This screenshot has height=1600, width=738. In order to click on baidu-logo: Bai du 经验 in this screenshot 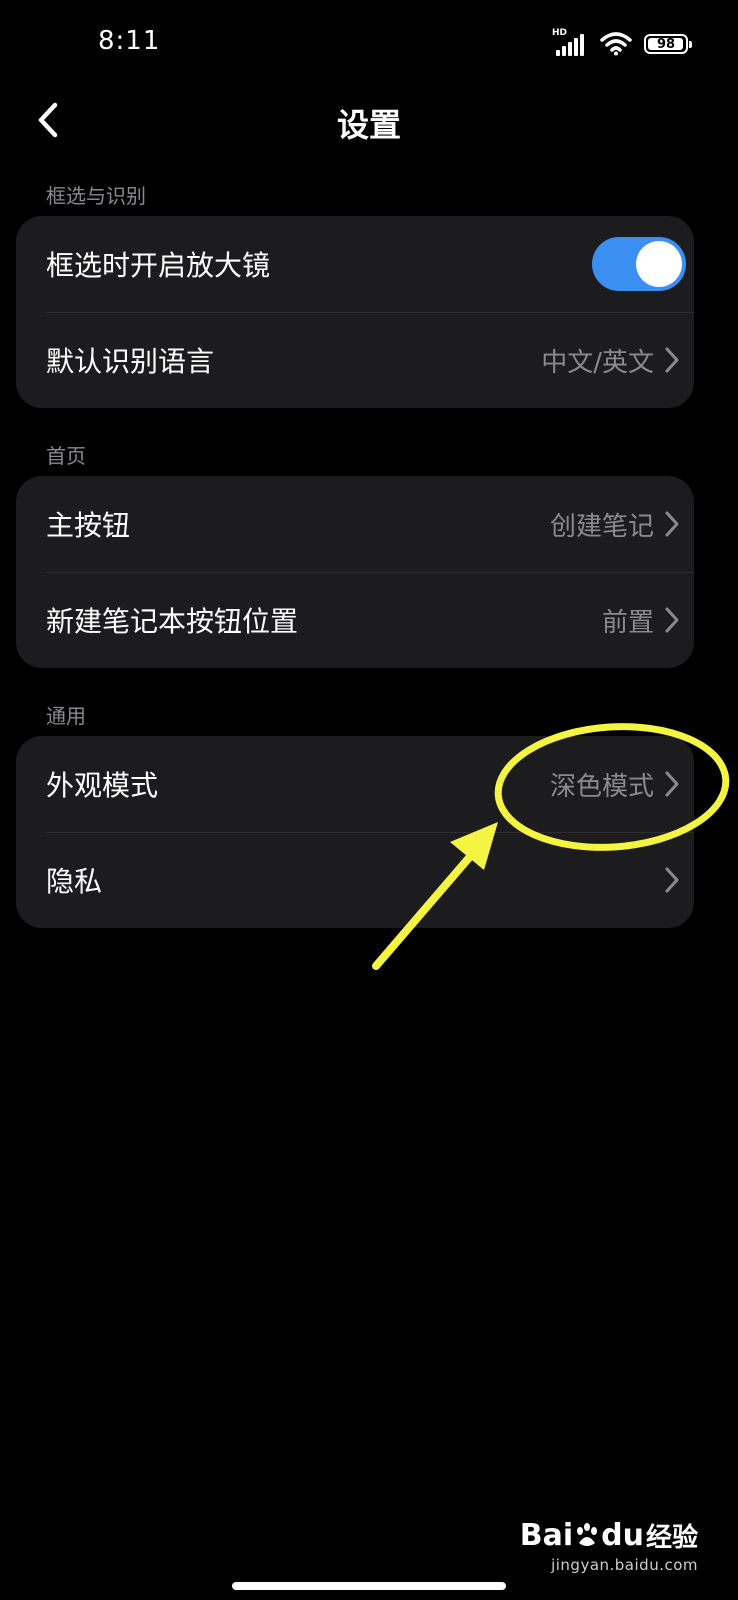, I will do `click(609, 1535)`.